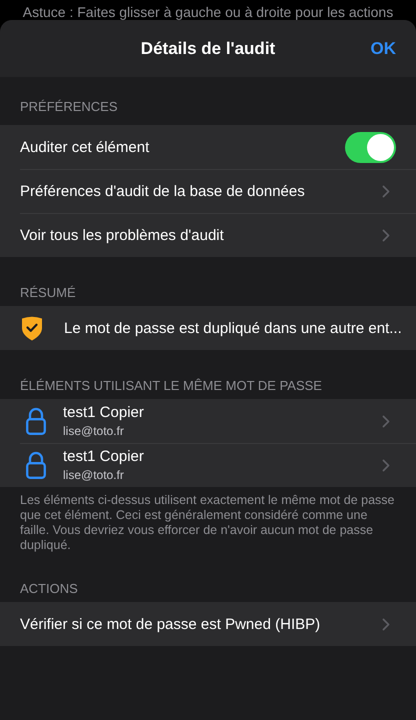  What do you see at coordinates (122, 235) in the screenshot?
I see `row-label: Voir tous les problèmes d'audit` at bounding box center [122, 235].